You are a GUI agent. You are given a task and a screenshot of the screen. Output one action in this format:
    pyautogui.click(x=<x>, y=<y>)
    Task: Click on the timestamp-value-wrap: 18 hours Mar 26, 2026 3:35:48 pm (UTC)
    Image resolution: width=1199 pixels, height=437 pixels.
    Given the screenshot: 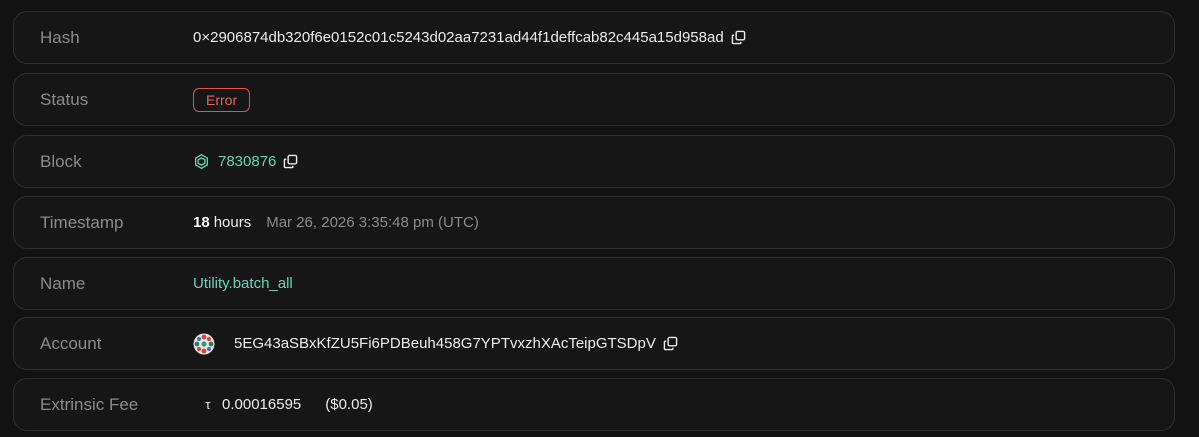 What is the action you would take?
    pyautogui.click(x=336, y=222)
    